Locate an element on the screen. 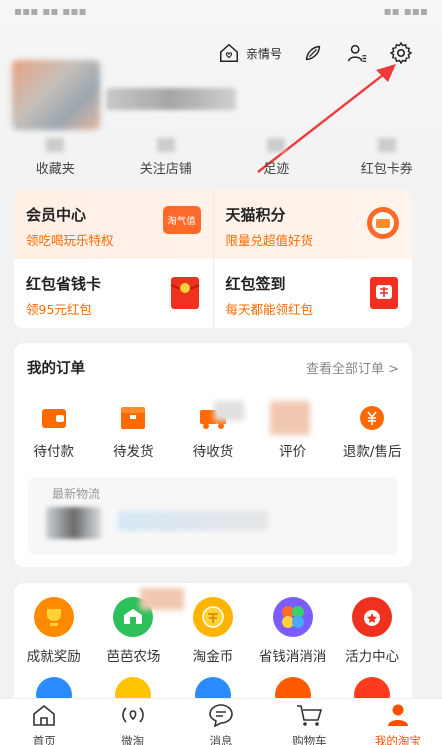 The image size is (442, 745). benefit-tmall-points: 天猫积分 限量兑超值好货 is located at coordinates (312, 224).